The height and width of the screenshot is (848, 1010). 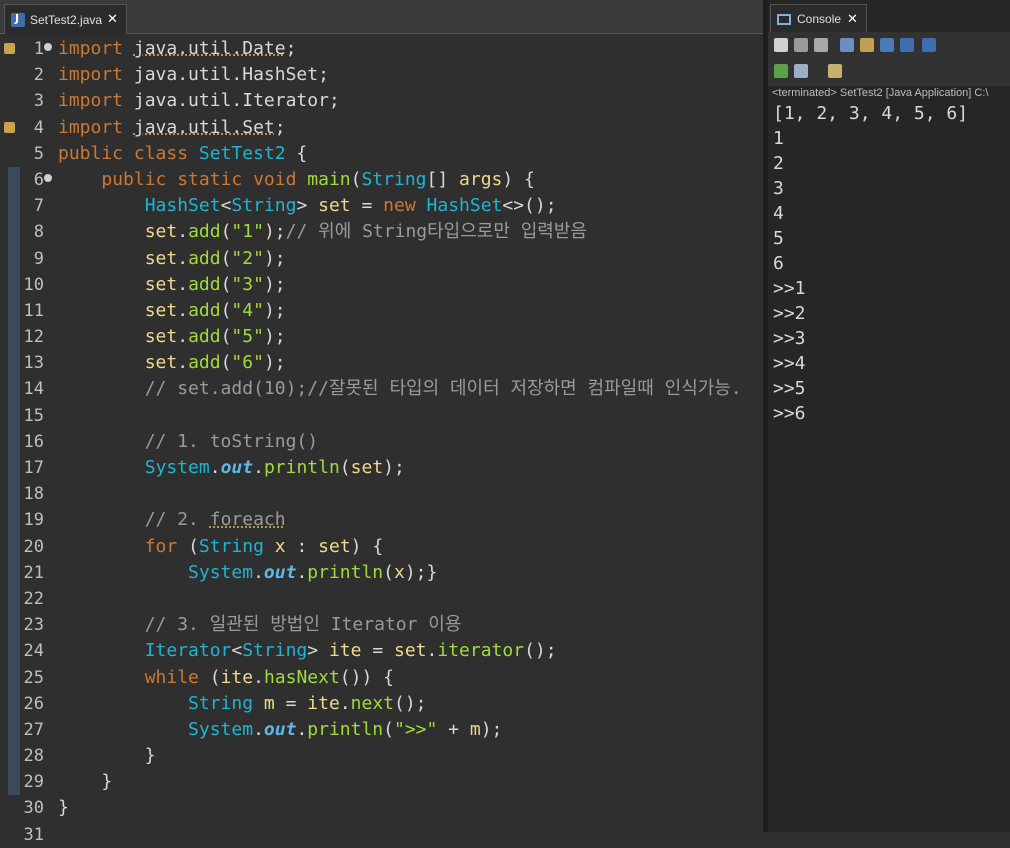 What do you see at coordinates (381, 337) in the screenshot?
I see `code-line: 12 set.add("5");` at bounding box center [381, 337].